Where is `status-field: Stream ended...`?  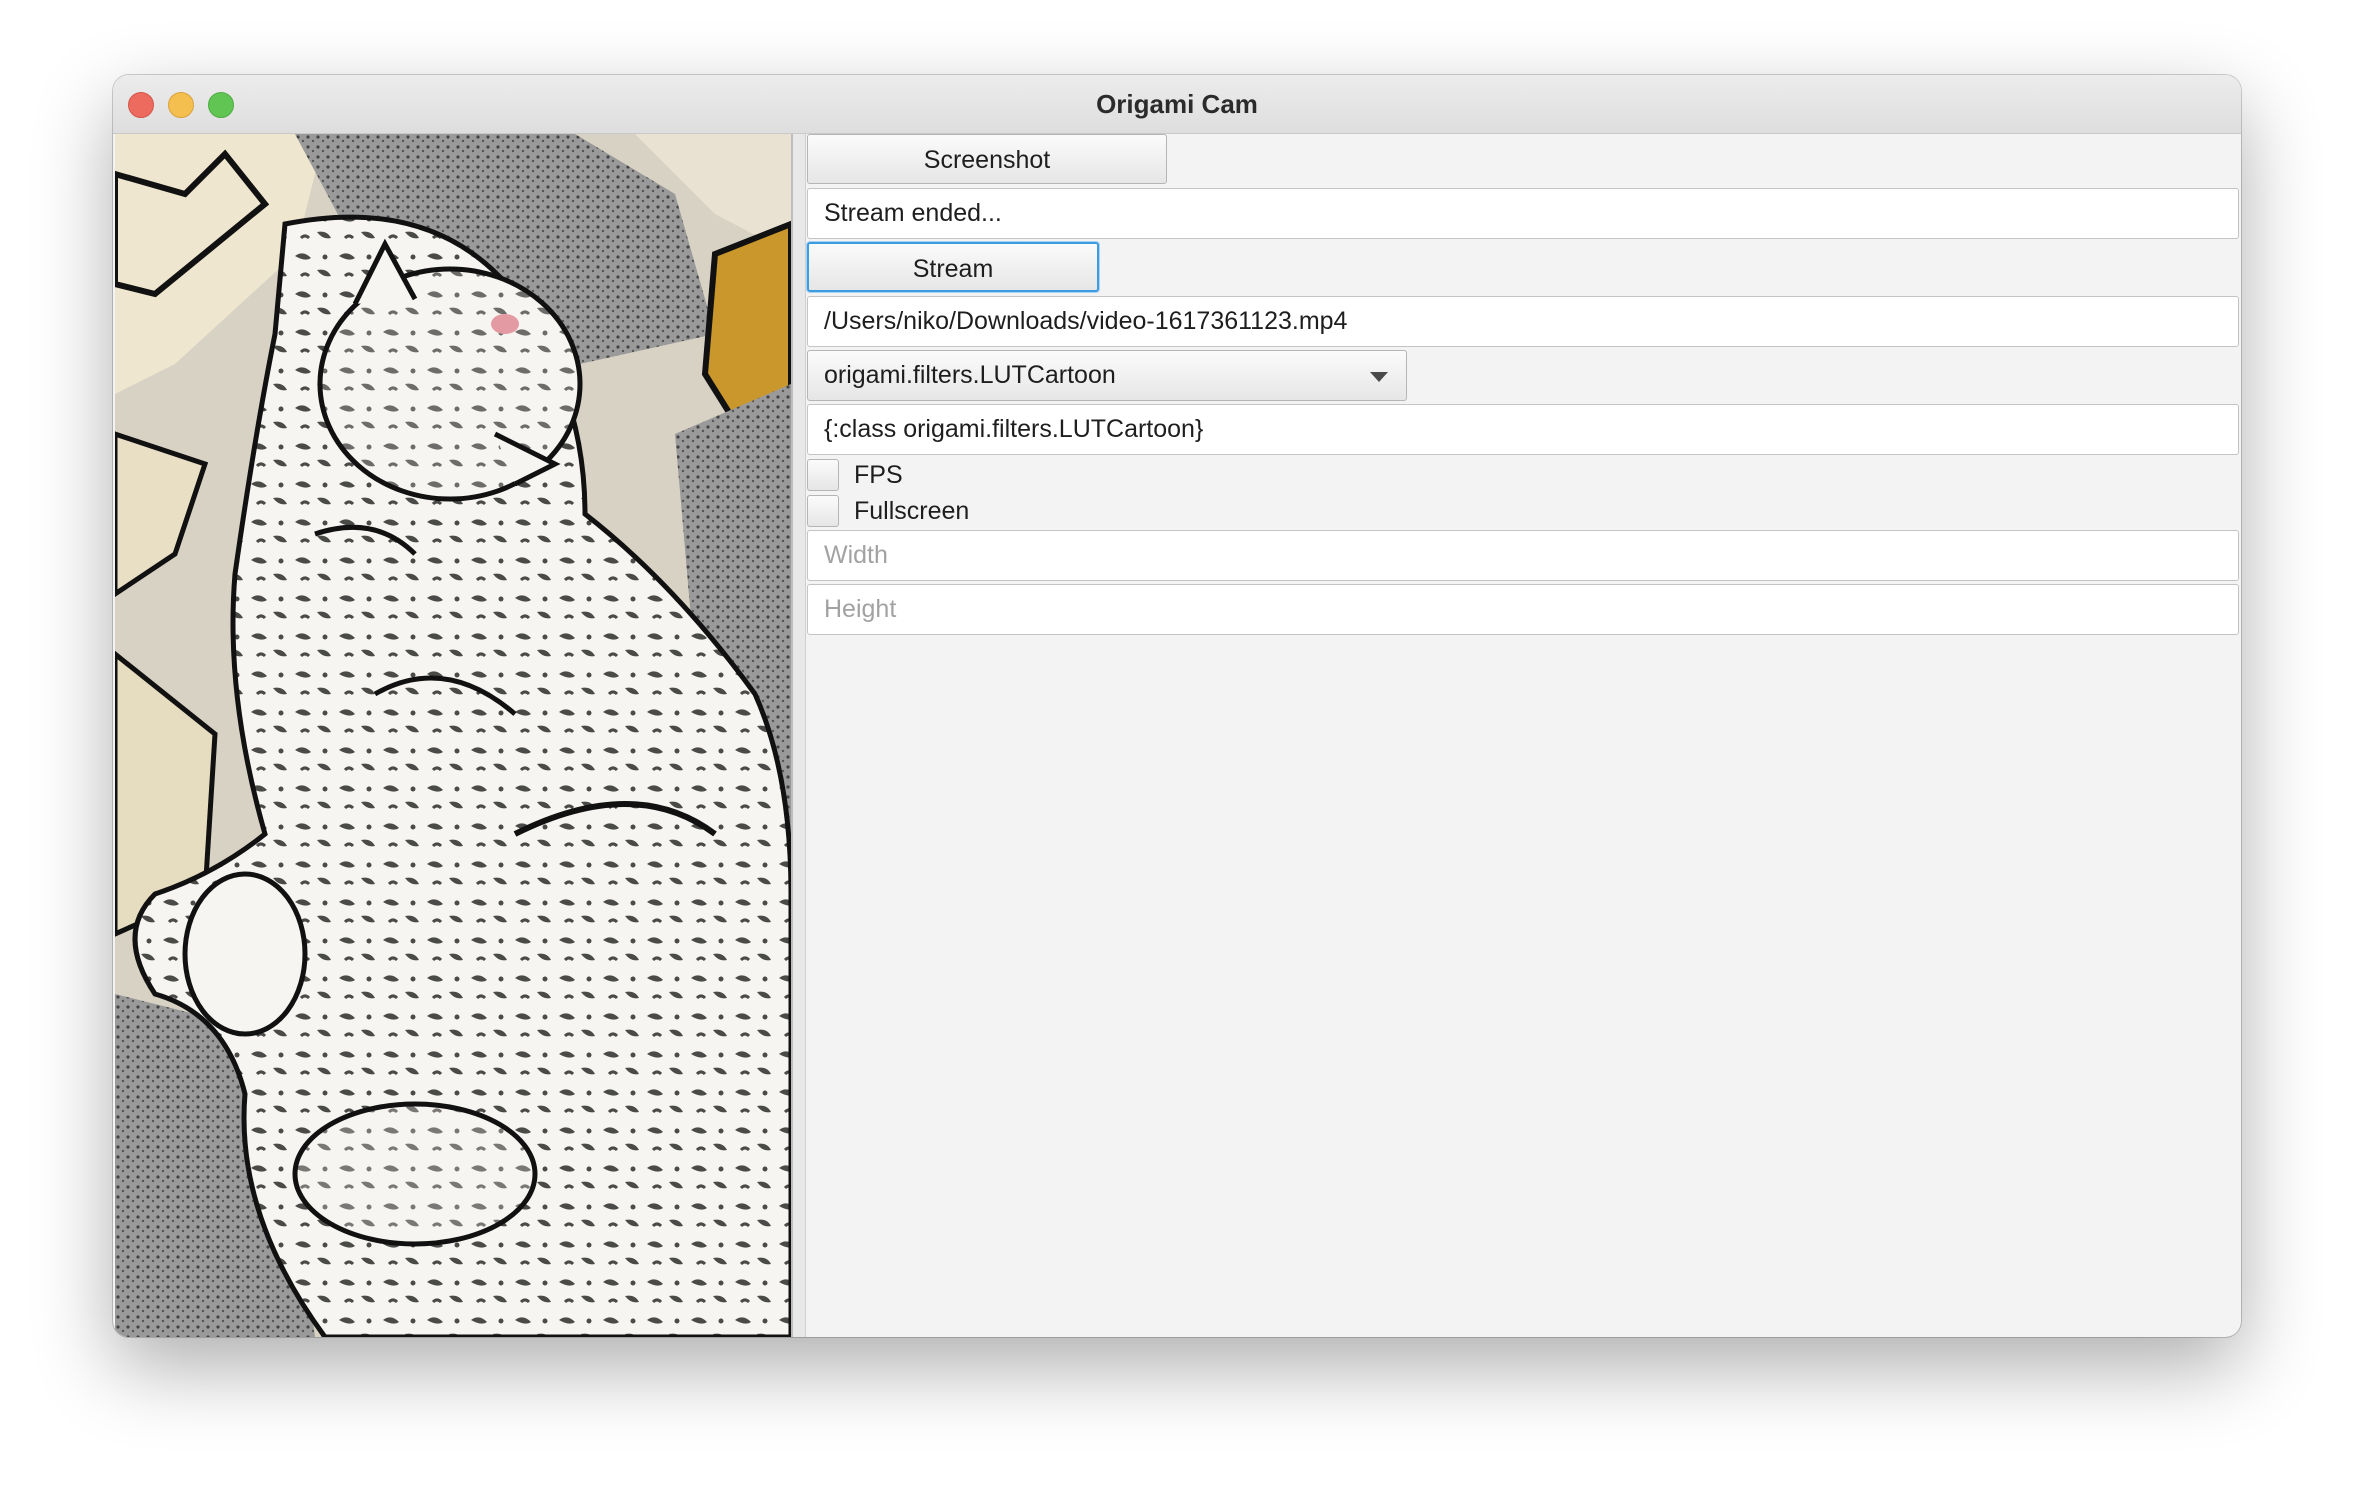 status-field: Stream ended... is located at coordinates (1523, 213).